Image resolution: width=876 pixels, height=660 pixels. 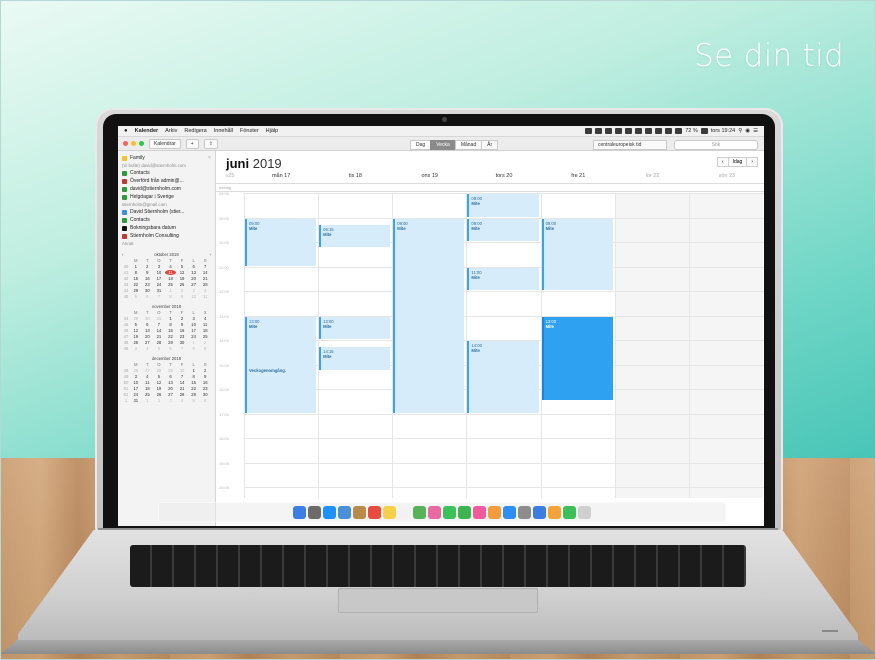 I want to click on mini-day: 23, so click(x=205, y=388).